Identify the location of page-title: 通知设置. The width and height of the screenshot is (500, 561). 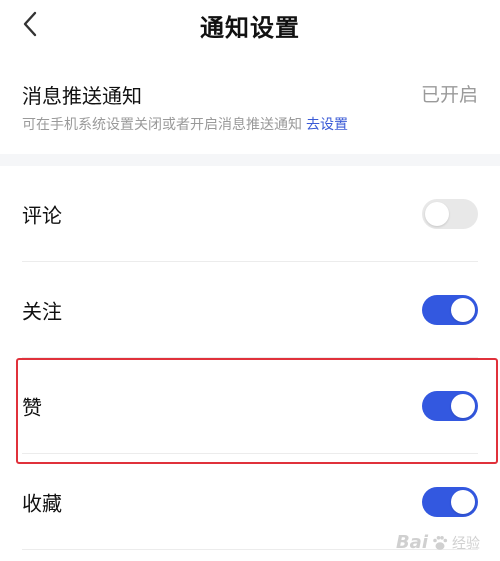
(250, 28).